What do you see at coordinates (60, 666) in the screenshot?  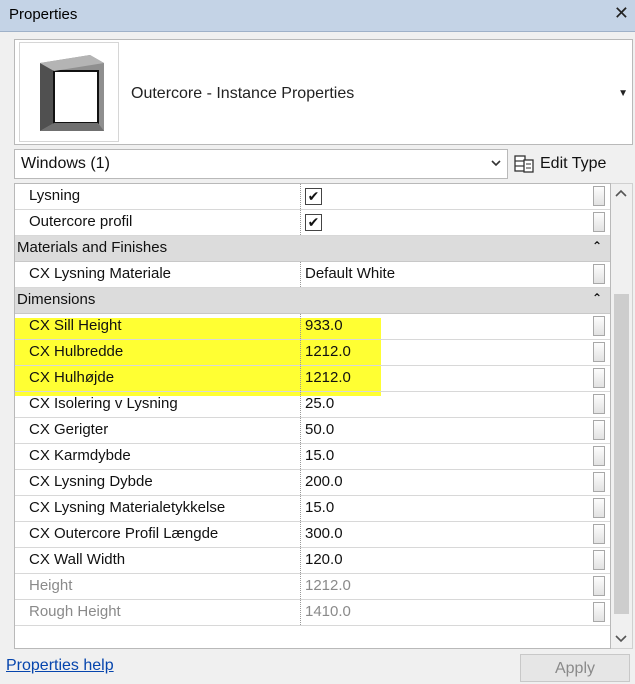 I see `properties-help-link: Properties help` at bounding box center [60, 666].